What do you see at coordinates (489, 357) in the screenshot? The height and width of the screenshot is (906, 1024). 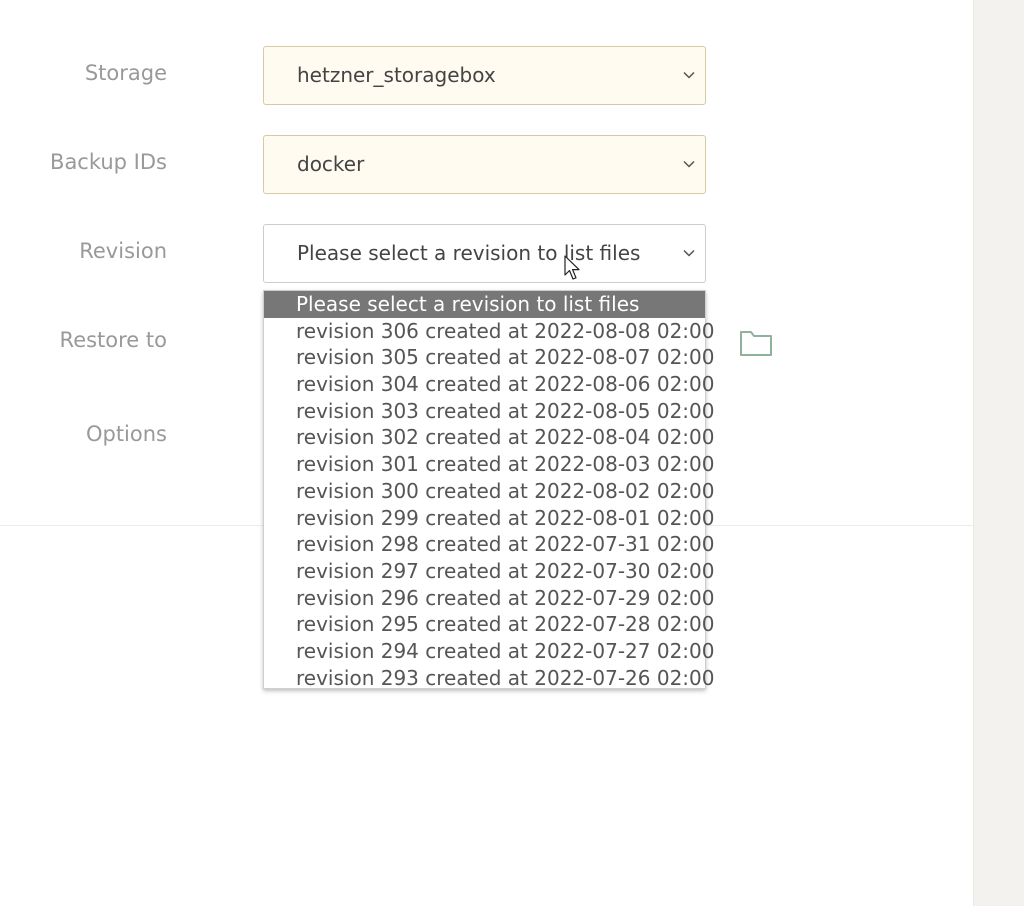 I see `revision-option: revision 305 created at 2022-08-07 02:00` at bounding box center [489, 357].